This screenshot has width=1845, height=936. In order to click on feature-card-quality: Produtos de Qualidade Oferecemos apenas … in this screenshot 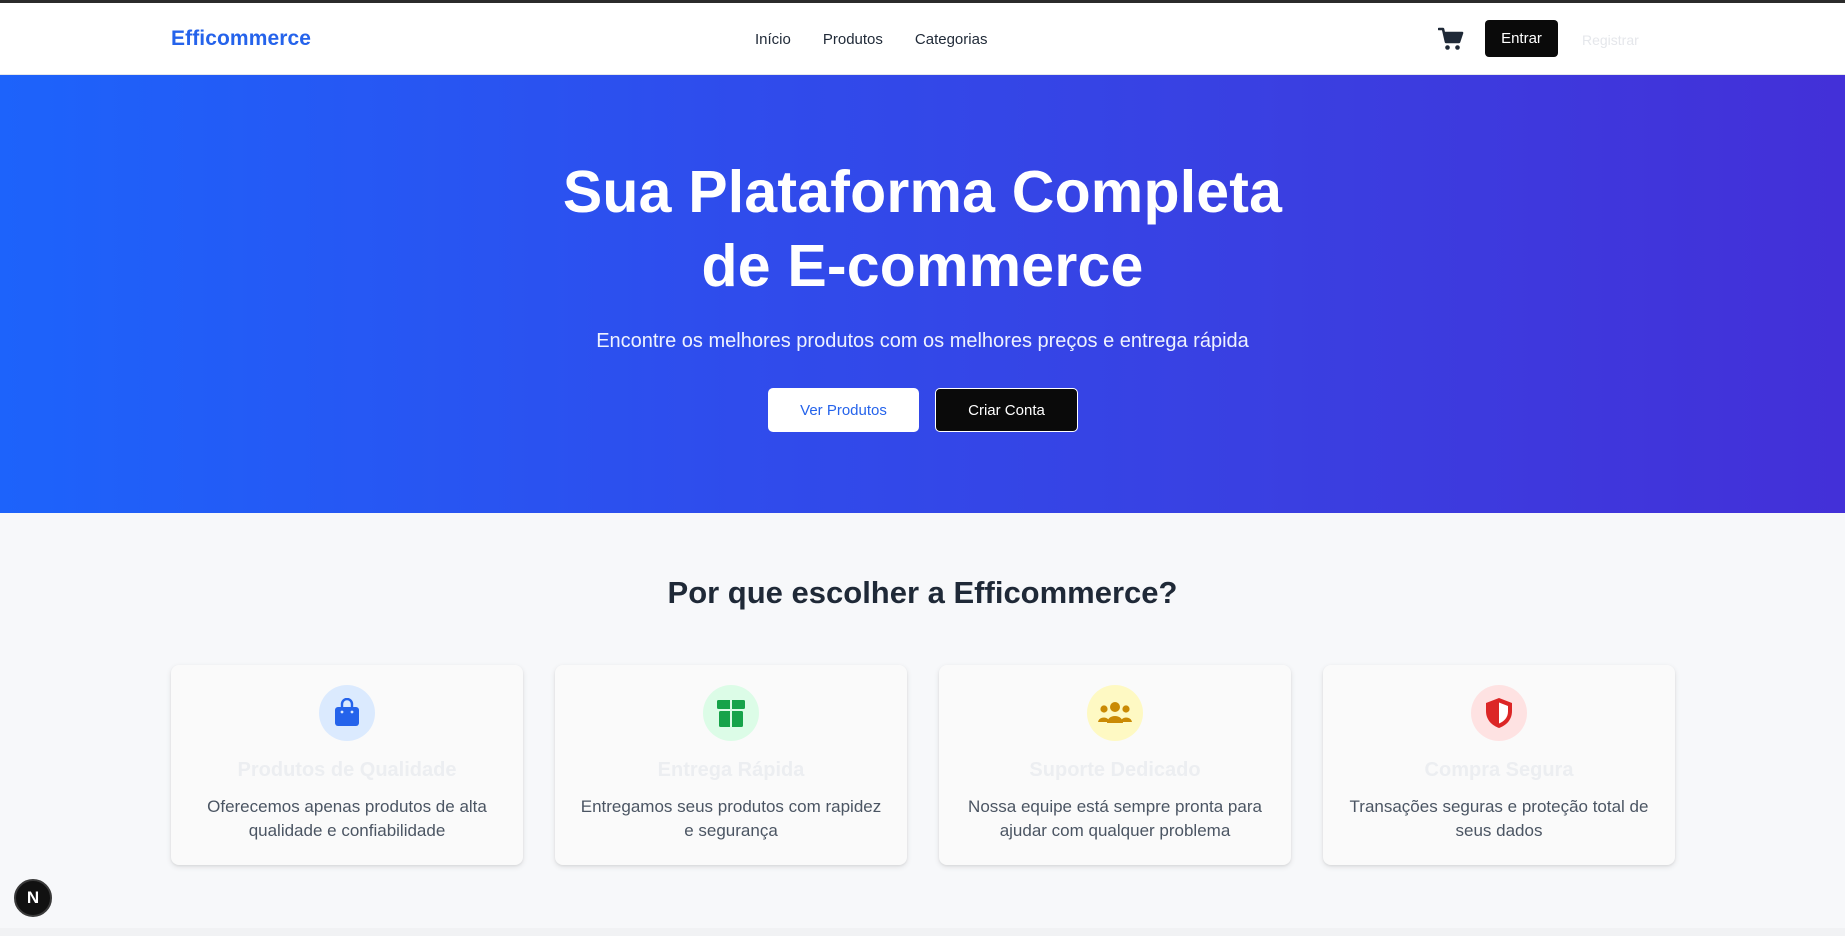, I will do `click(347, 765)`.